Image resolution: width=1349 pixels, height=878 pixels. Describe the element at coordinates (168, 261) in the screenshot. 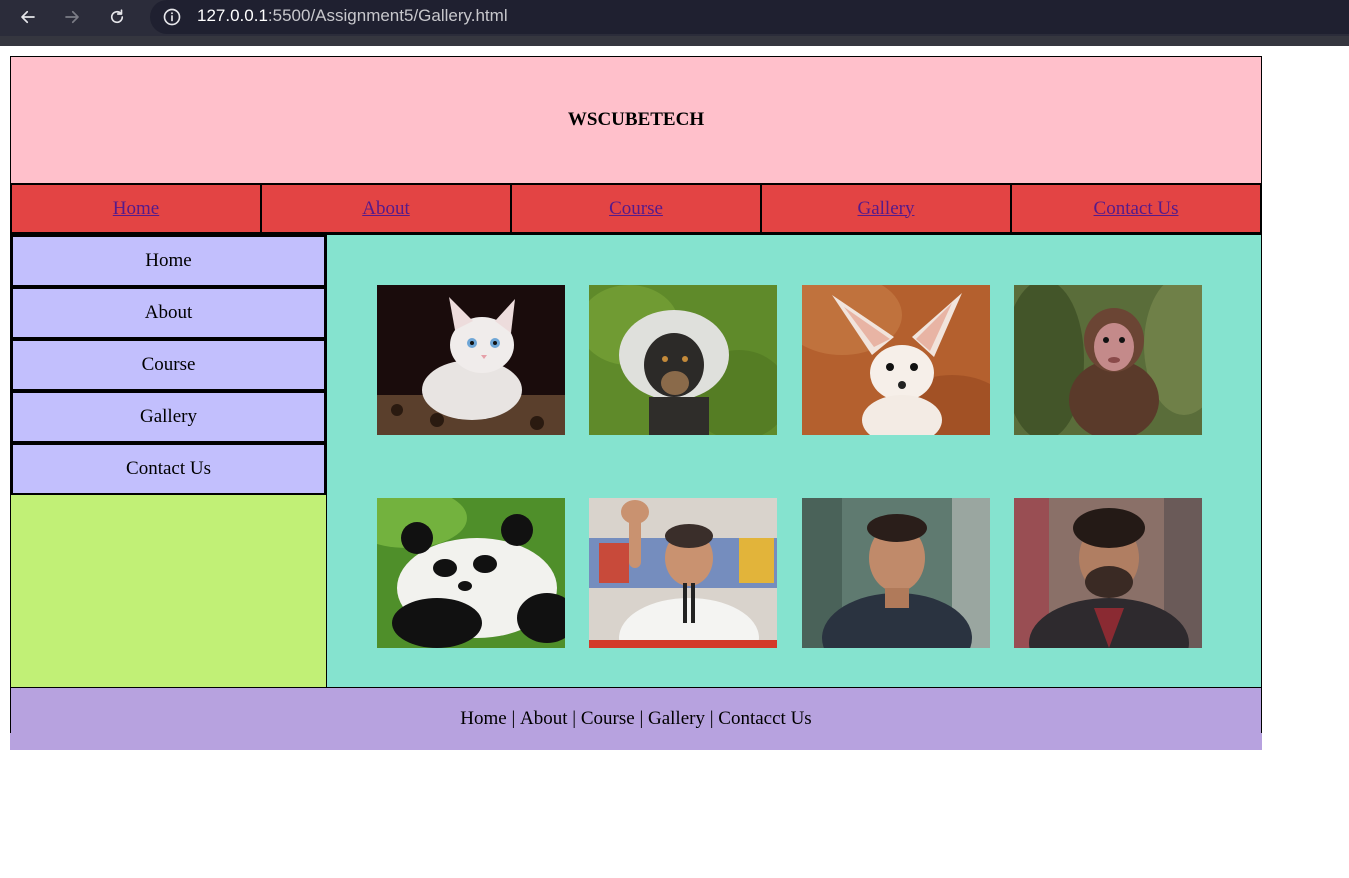

I see `sidebar-item-home: Home` at that location.